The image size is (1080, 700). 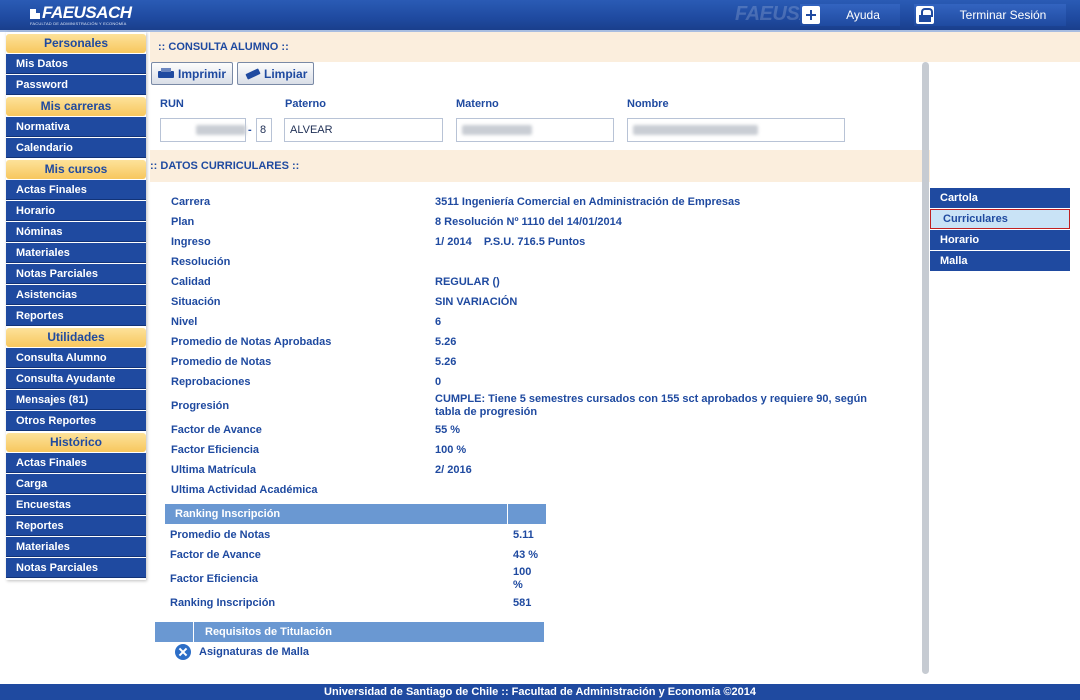 I want to click on clear-label: Limpiar, so click(x=286, y=73).